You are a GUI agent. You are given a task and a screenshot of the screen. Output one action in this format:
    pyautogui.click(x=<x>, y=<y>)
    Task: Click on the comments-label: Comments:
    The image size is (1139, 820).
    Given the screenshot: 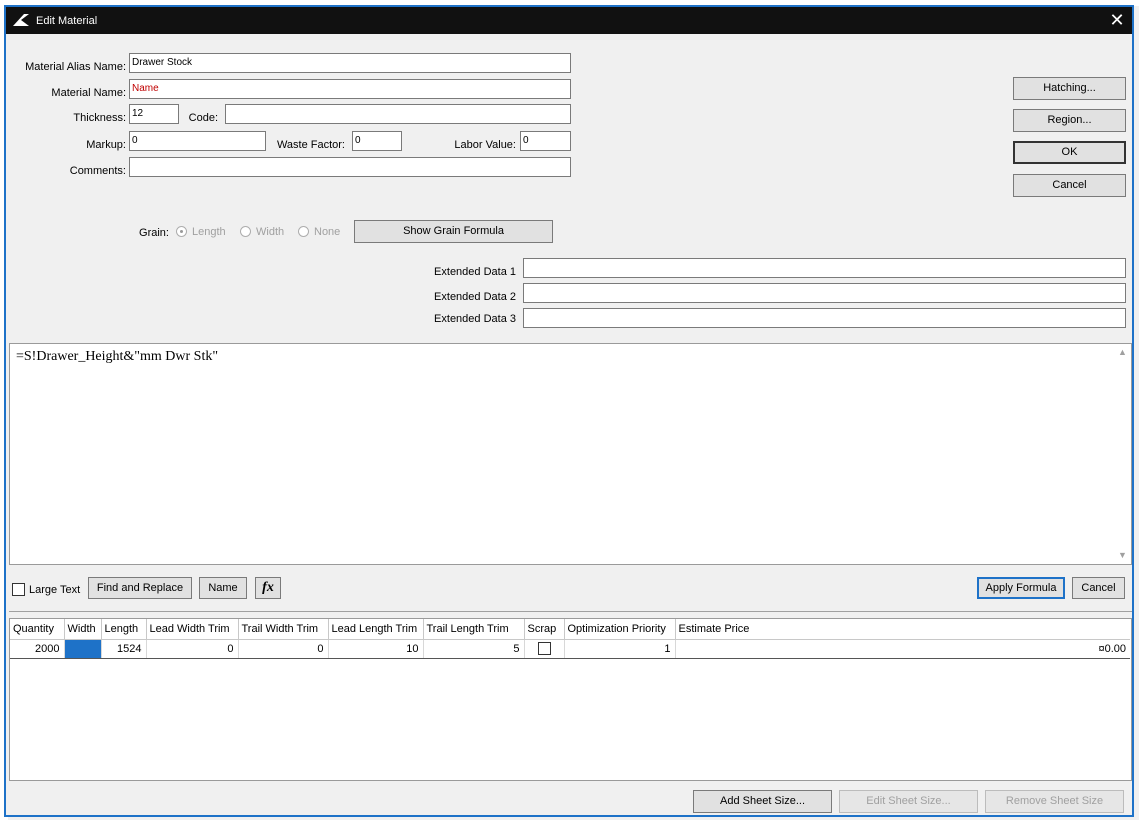 What is the action you would take?
    pyautogui.click(x=97, y=171)
    